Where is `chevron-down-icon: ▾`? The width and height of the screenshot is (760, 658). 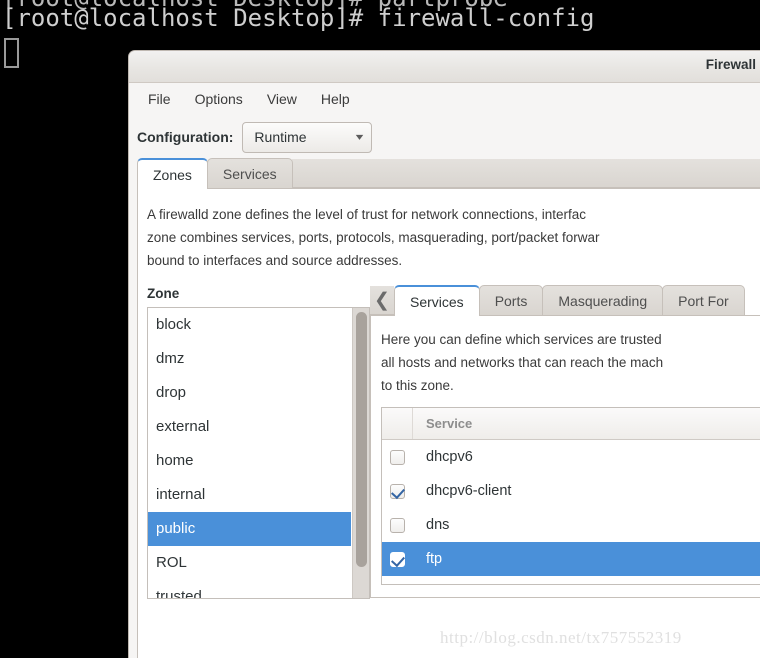
chevron-down-icon: ▾ is located at coordinates (360, 137).